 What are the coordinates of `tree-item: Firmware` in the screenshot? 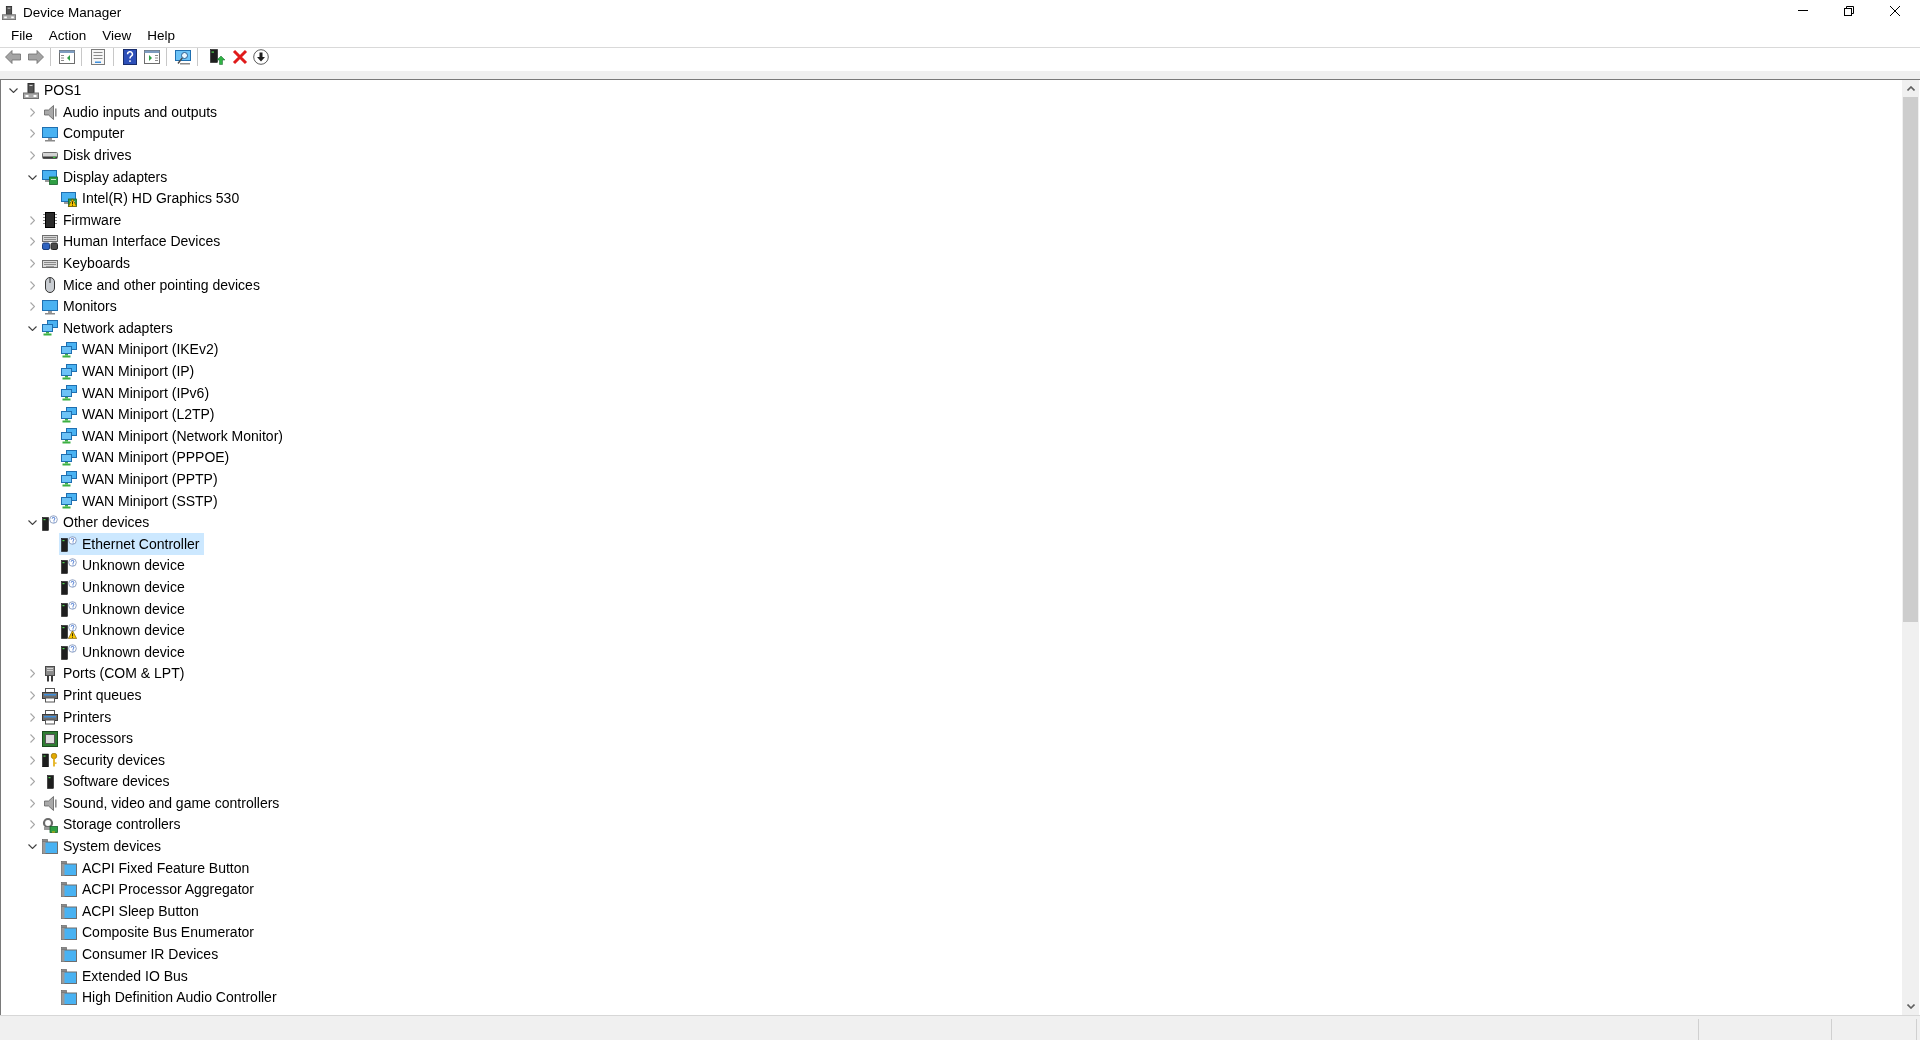 It's located at (83, 220).